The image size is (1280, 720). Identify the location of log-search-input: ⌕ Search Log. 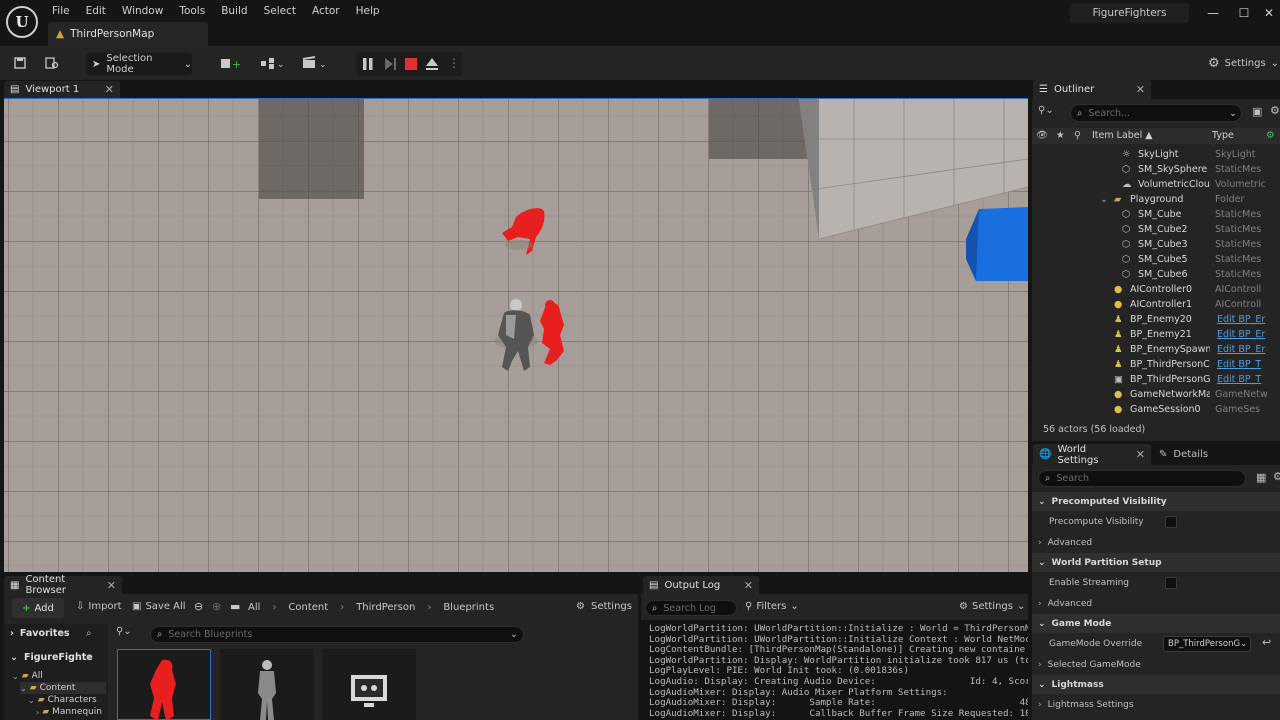
(691, 608).